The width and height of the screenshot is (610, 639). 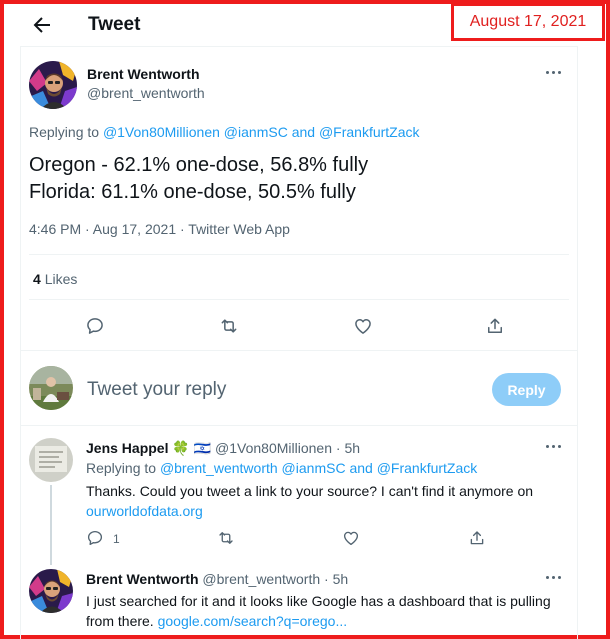 I want to click on author-name: Brent Wentworth, so click(x=143, y=75).